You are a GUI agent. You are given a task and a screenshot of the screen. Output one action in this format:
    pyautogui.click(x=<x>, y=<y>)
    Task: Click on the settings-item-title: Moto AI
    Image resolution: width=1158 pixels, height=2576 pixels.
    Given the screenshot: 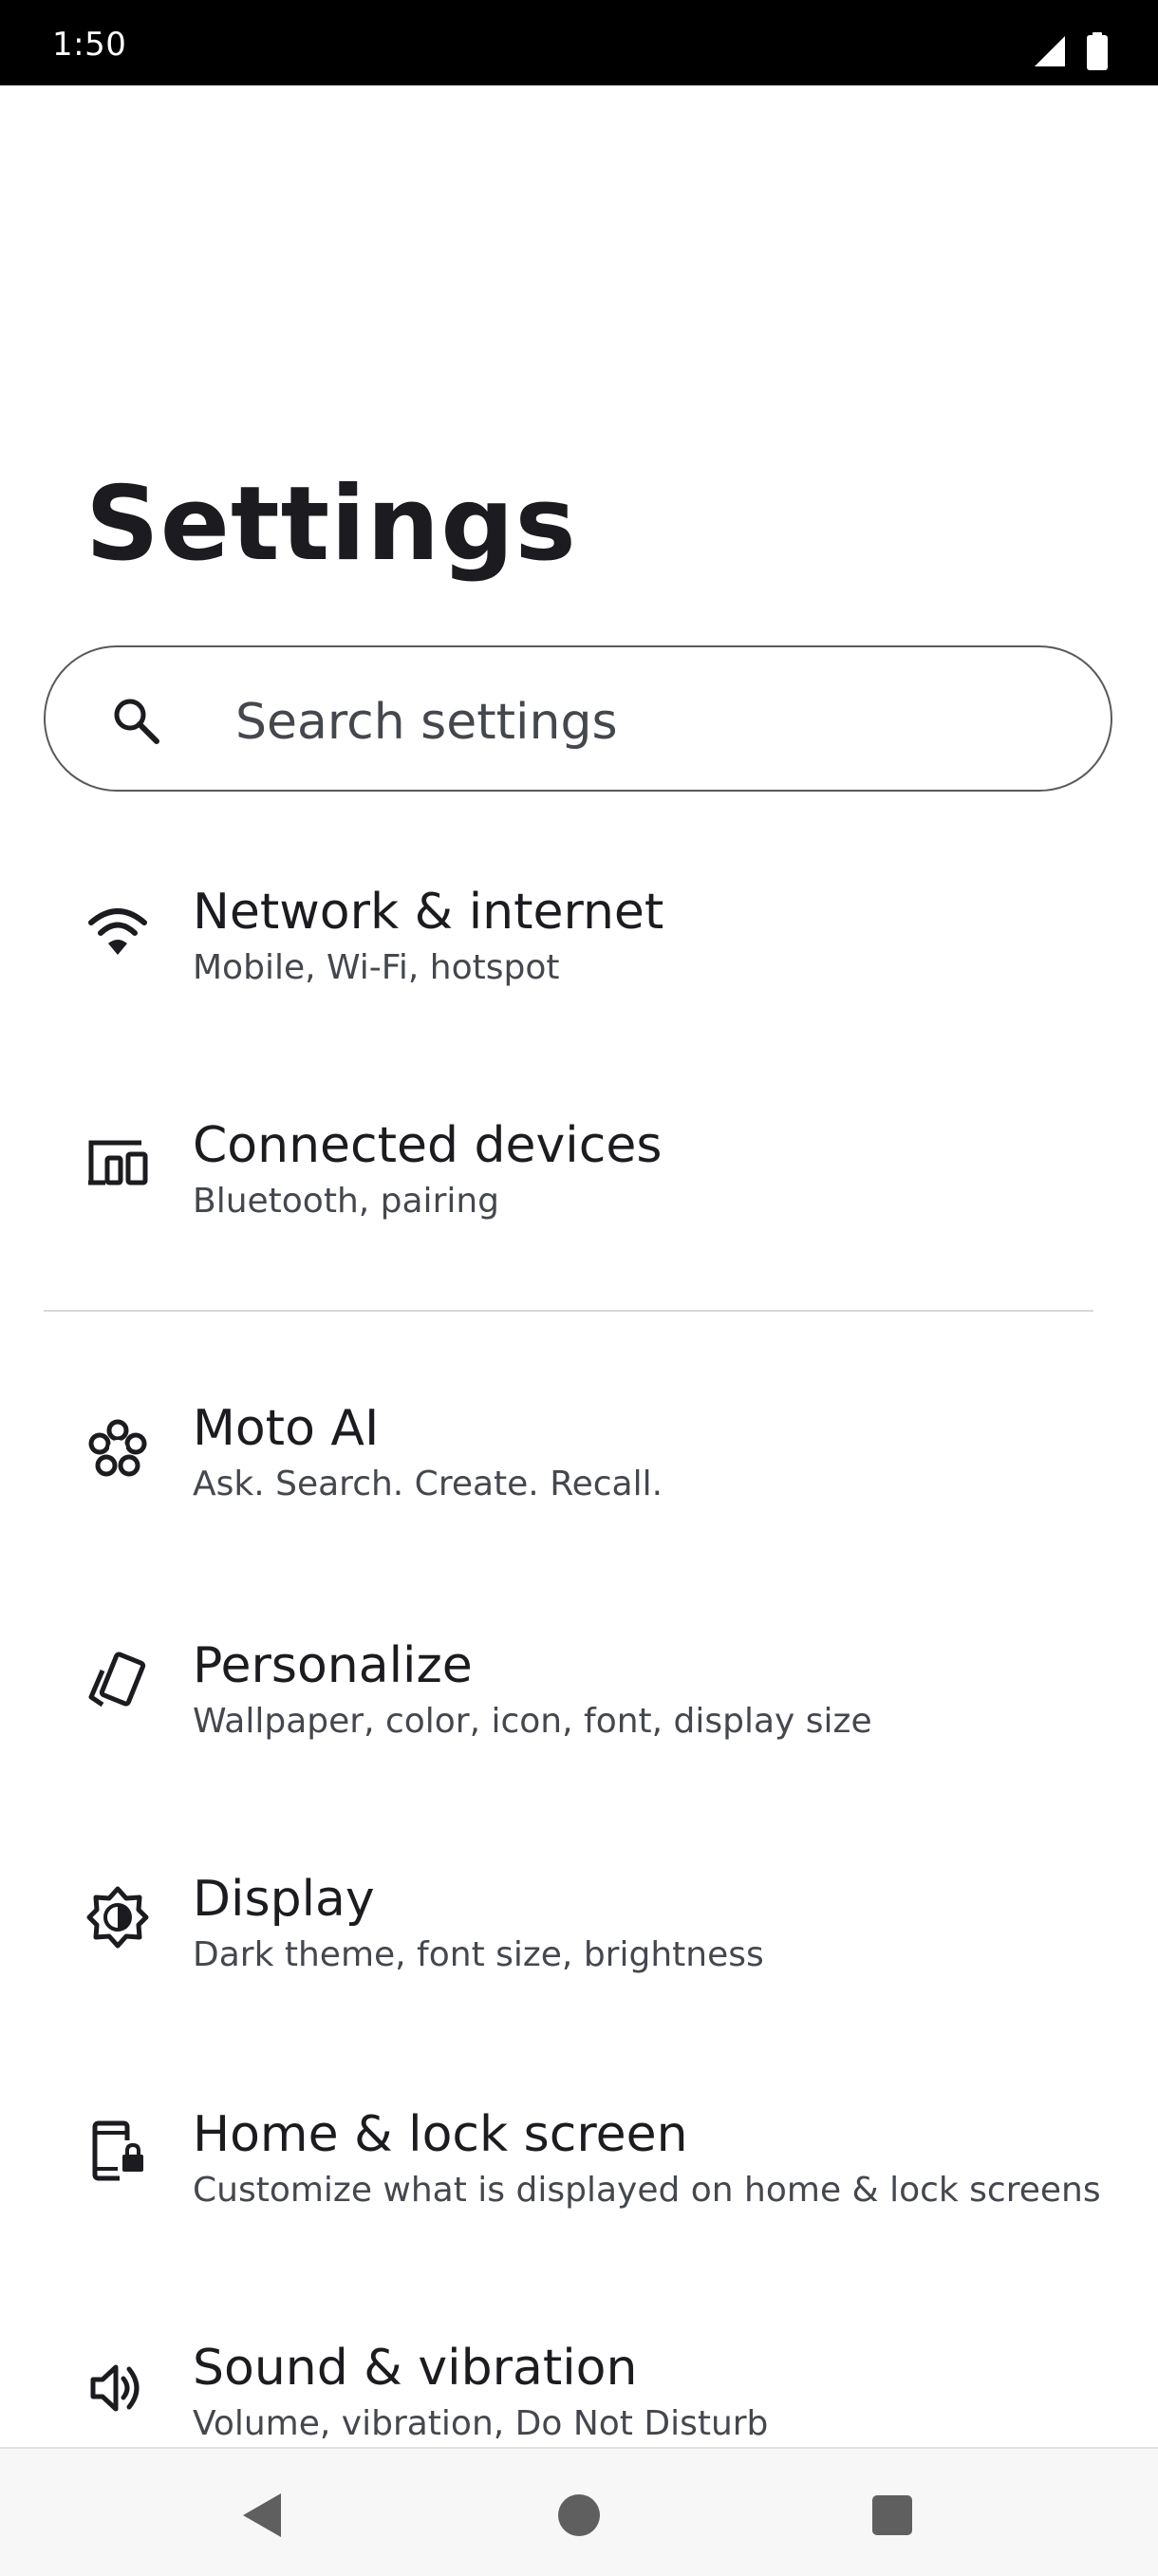 What is the action you would take?
    pyautogui.click(x=286, y=1428)
    